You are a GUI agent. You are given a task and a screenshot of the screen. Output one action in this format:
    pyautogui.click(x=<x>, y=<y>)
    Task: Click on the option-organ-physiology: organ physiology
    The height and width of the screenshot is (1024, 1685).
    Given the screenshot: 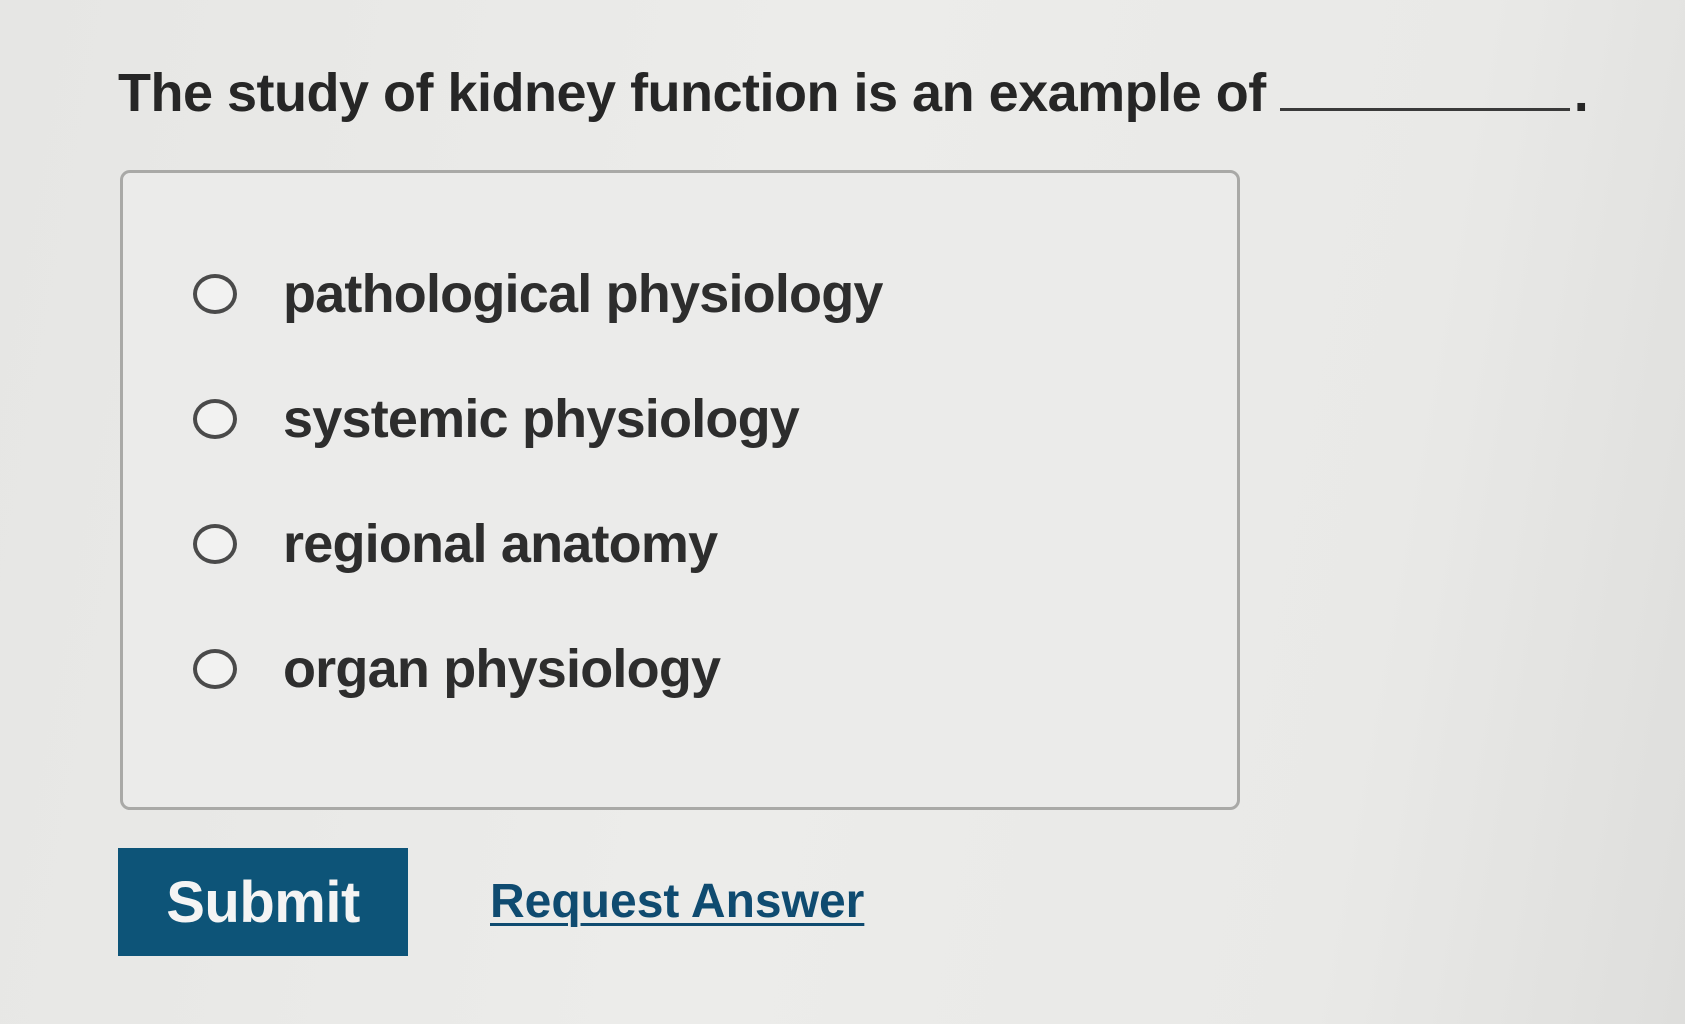 What is the action you would take?
    pyautogui.click(x=457, y=669)
    